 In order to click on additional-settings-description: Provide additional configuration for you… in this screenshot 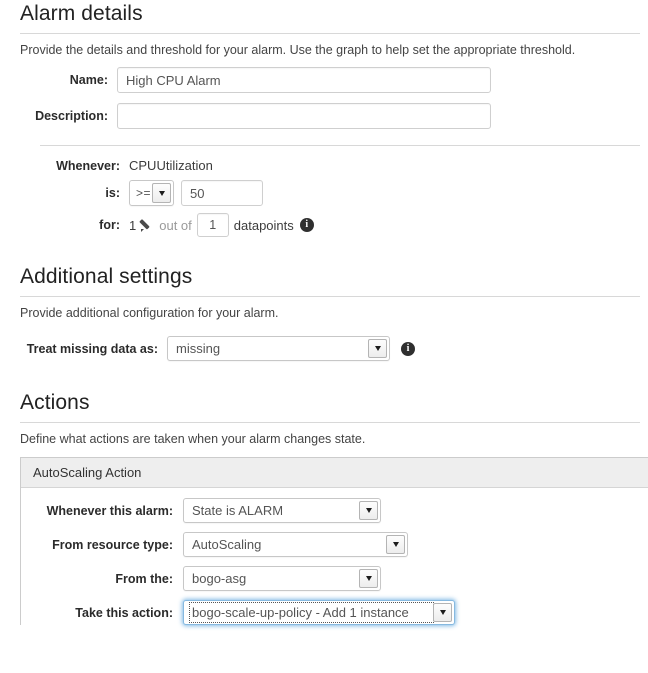, I will do `click(149, 313)`.